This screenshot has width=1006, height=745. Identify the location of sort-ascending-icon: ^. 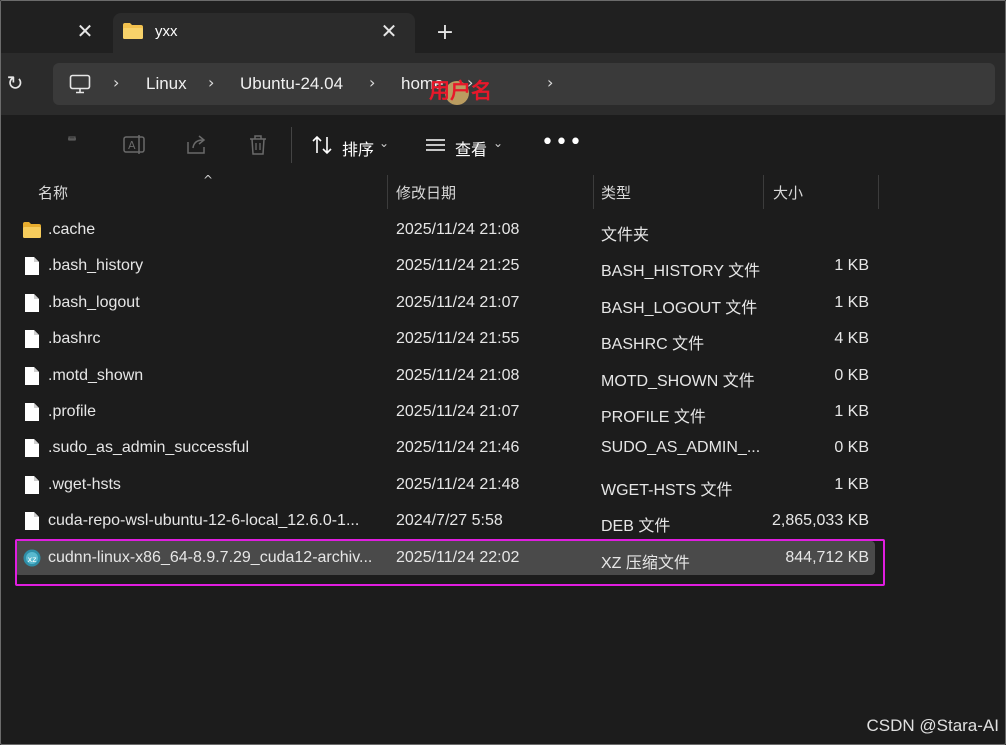
(208, 180).